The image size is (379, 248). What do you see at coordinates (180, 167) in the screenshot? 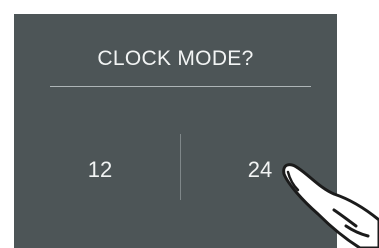
I see `options-divider` at bounding box center [180, 167].